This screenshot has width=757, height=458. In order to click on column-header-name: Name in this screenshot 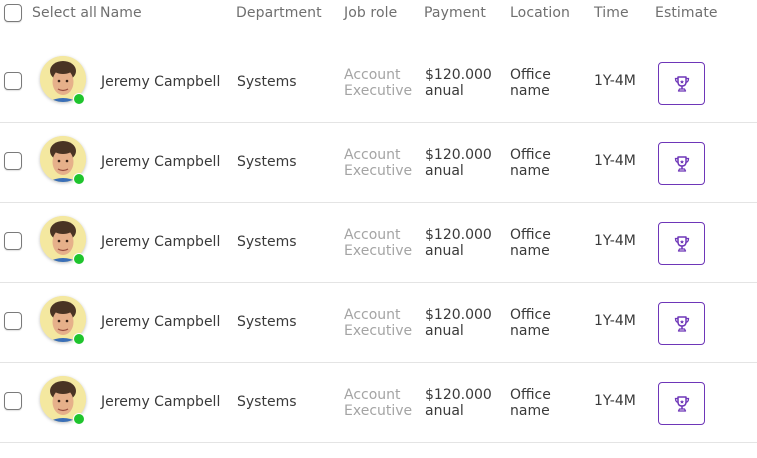, I will do `click(121, 13)`.